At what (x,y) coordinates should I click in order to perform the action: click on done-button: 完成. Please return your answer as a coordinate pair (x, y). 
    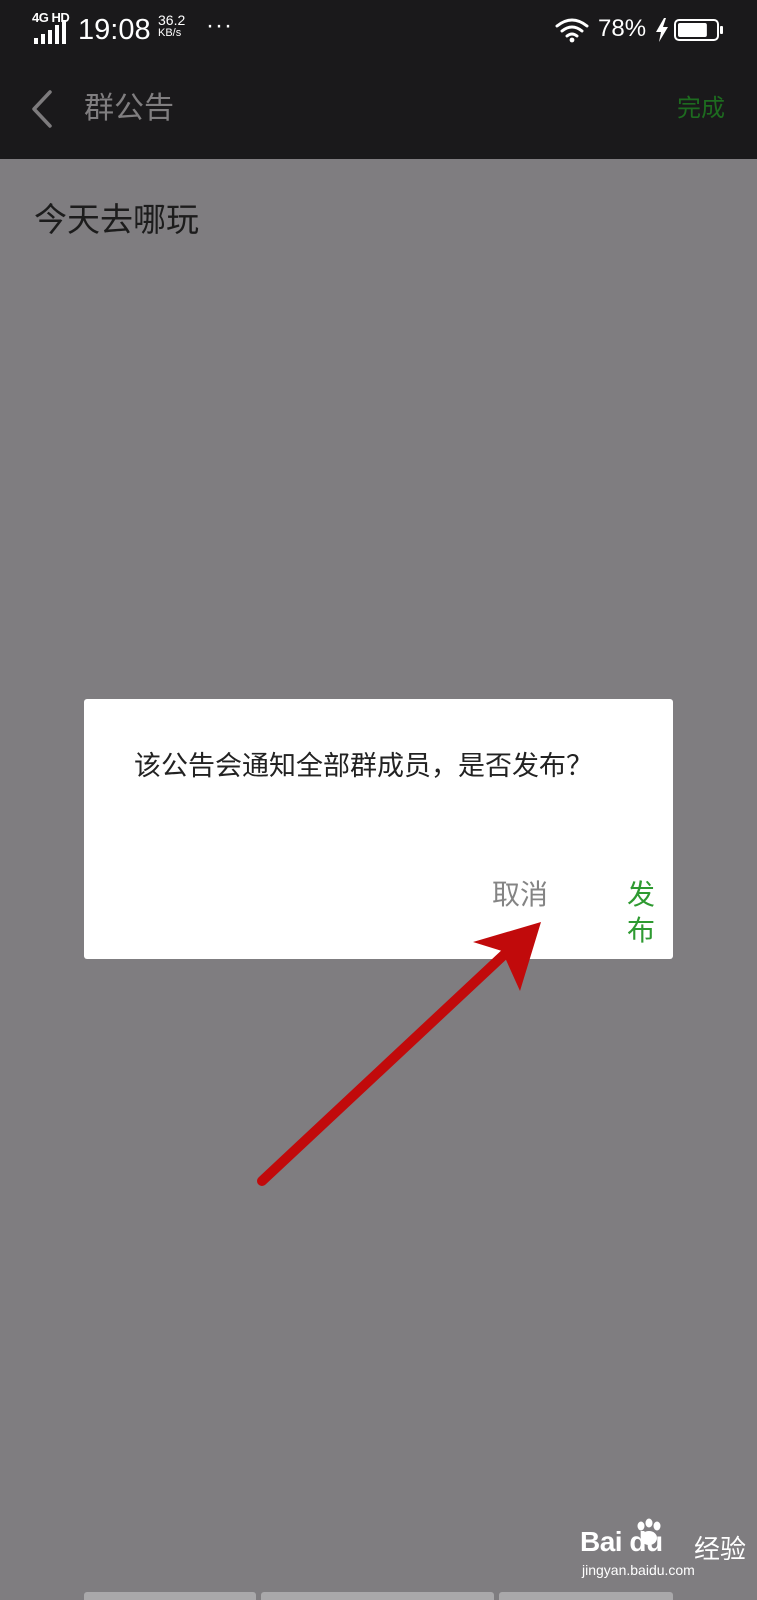
    Looking at the image, I should click on (701, 108).